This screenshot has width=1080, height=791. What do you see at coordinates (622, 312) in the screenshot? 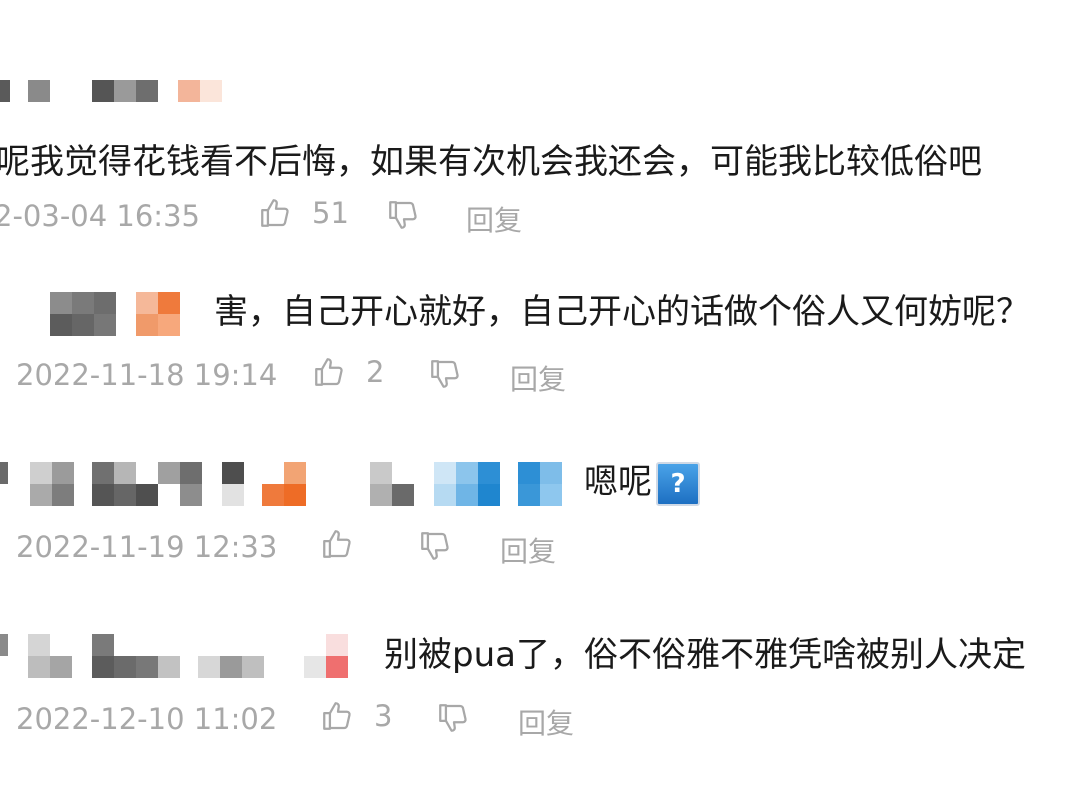
I see `comment-text: 害，自己开心就好，自己开心的话做个俗人又何妨呢？` at bounding box center [622, 312].